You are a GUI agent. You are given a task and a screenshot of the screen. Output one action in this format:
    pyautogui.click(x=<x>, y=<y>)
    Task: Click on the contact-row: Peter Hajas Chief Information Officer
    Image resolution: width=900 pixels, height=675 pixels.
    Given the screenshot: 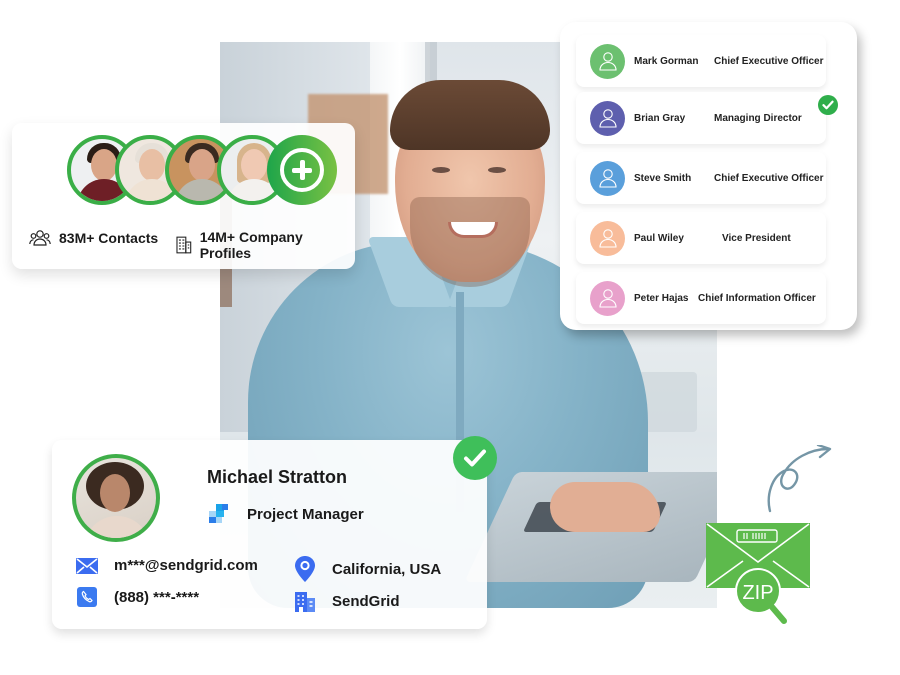 What is the action you would take?
    pyautogui.click(x=701, y=298)
    